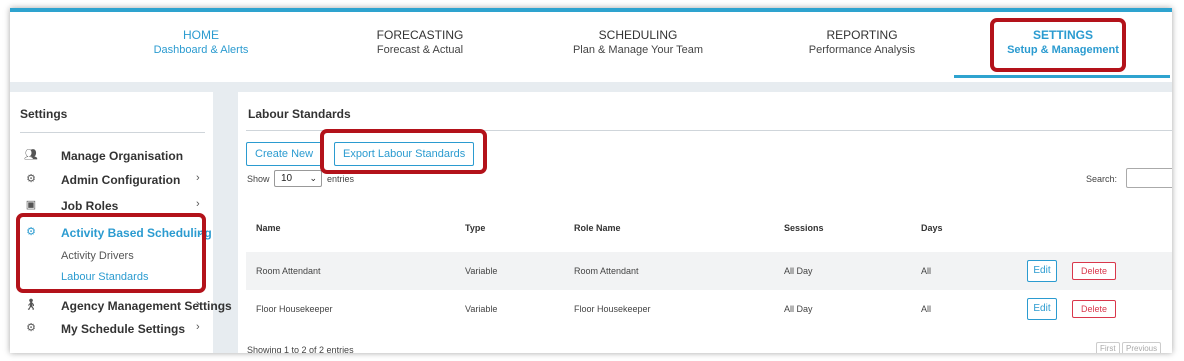 Image resolution: width=1184 pixels, height=361 pixels. Describe the element at coordinates (638, 35) in the screenshot. I see `nav-scheduling-title: SCHEDULING` at that location.